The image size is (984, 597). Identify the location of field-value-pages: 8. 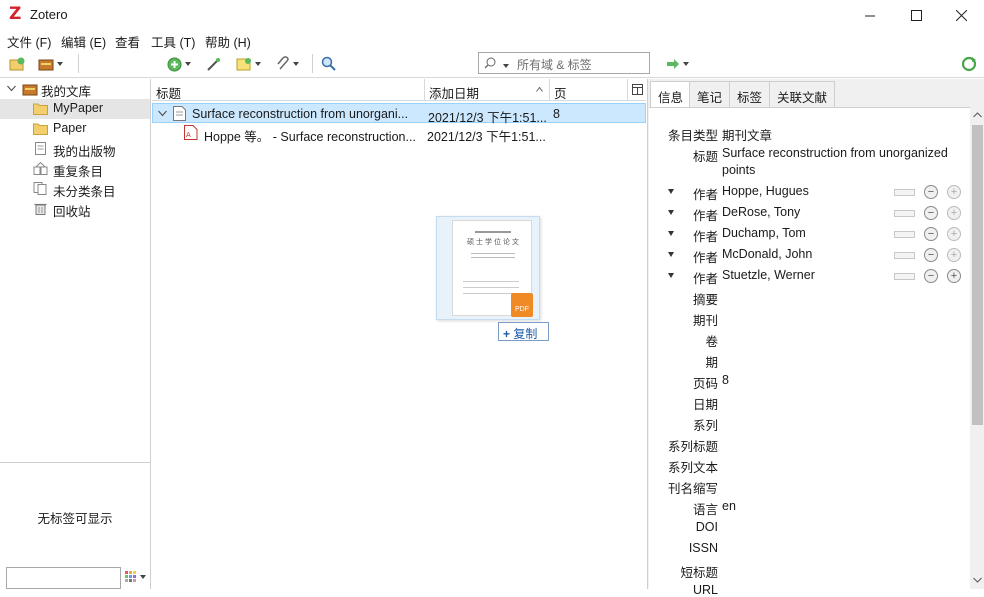
(725, 380).